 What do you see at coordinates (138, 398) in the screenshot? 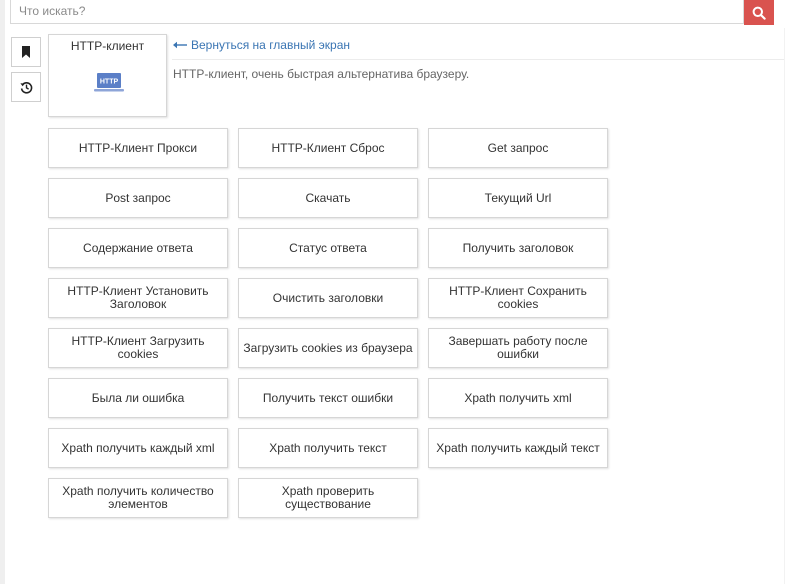
I see `action-was-error: Была ли ошибка` at bounding box center [138, 398].